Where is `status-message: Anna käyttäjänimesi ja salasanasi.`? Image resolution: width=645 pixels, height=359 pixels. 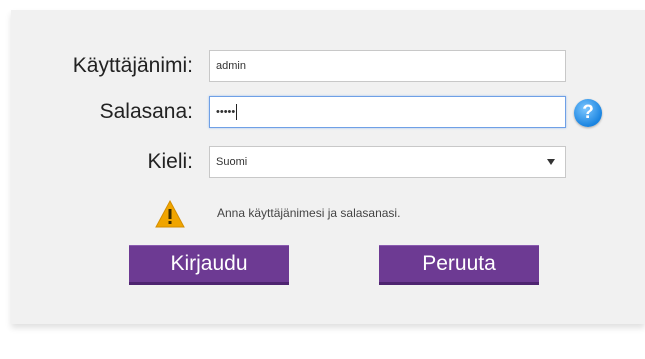
status-message: Anna käyttäjänimesi ja salasanasi. is located at coordinates (309, 213).